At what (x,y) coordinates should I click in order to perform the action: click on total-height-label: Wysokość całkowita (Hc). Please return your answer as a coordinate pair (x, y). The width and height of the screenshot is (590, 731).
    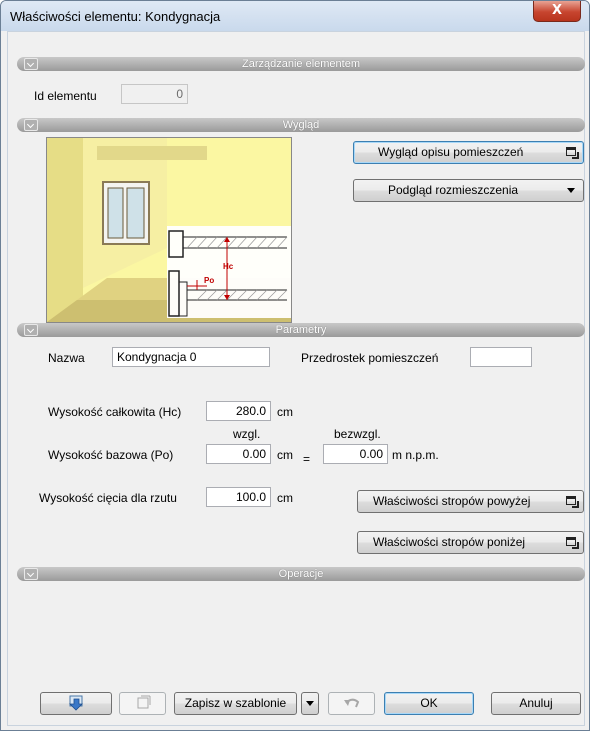
    Looking at the image, I should click on (115, 412).